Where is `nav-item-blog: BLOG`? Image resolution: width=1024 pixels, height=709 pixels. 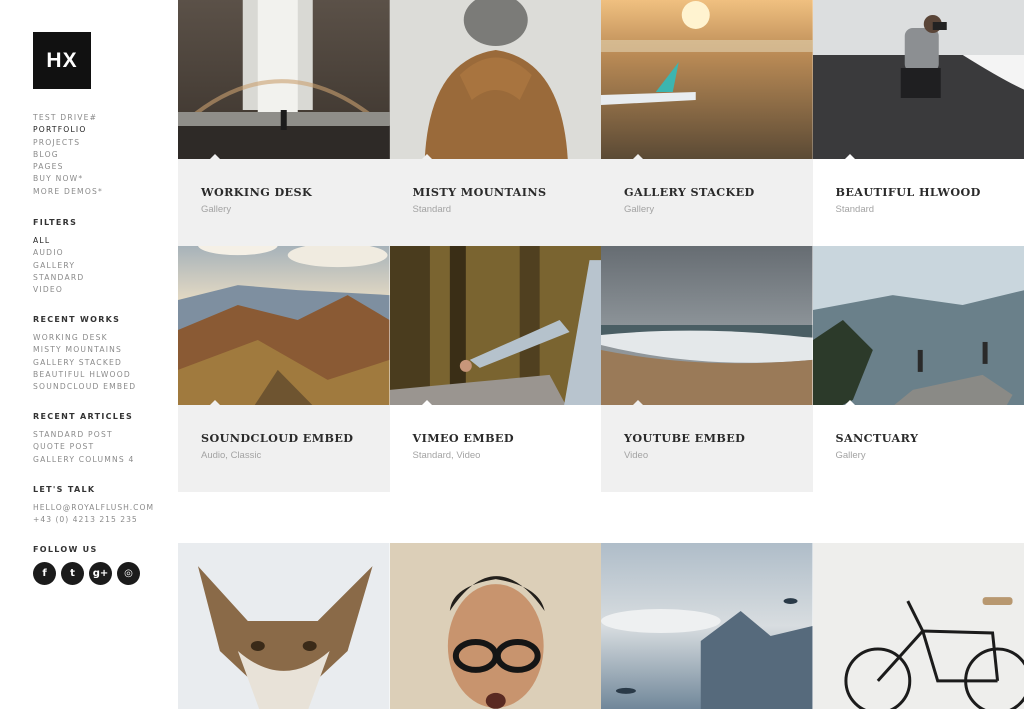 nav-item-blog: BLOG is located at coordinates (68, 155).